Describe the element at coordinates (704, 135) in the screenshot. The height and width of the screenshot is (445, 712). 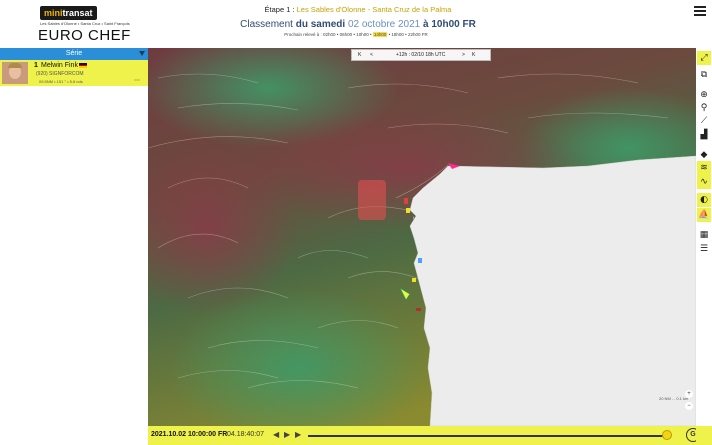
I see `chart-icon: ▟` at that location.